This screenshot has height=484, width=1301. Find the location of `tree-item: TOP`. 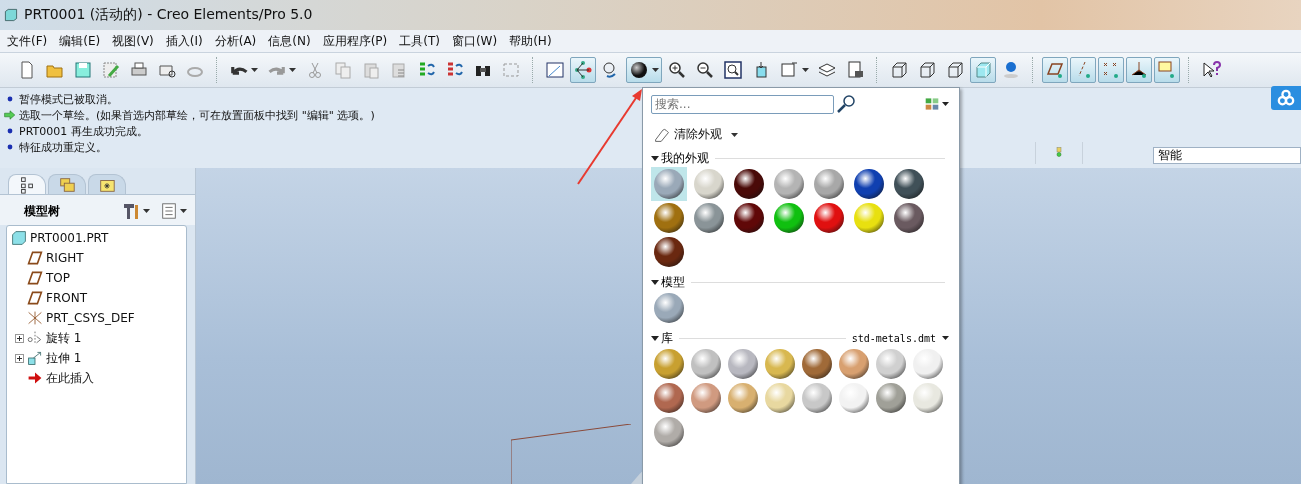

tree-item: TOP is located at coordinates (58, 278).